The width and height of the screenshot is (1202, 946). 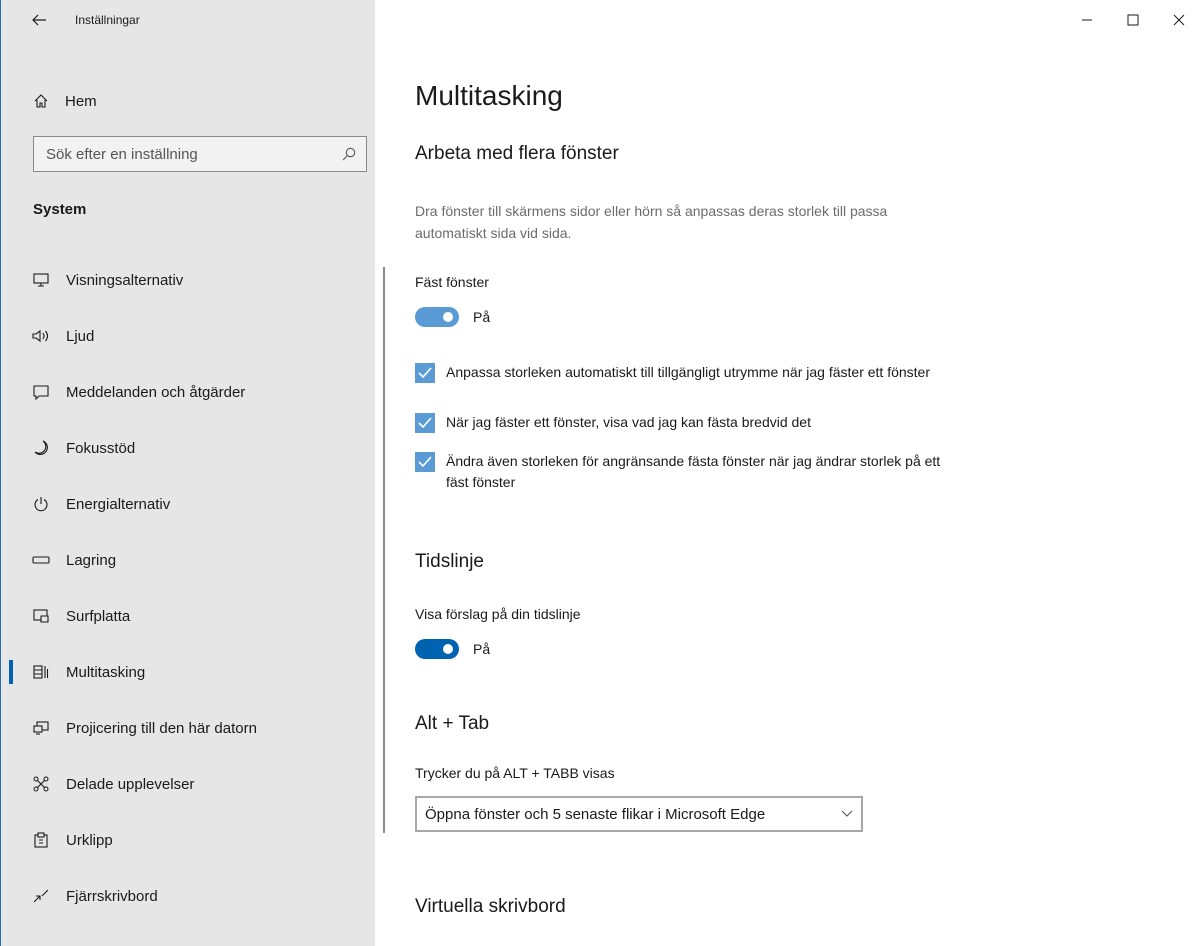 What do you see at coordinates (847, 814) in the screenshot?
I see `chevron-down-icon` at bounding box center [847, 814].